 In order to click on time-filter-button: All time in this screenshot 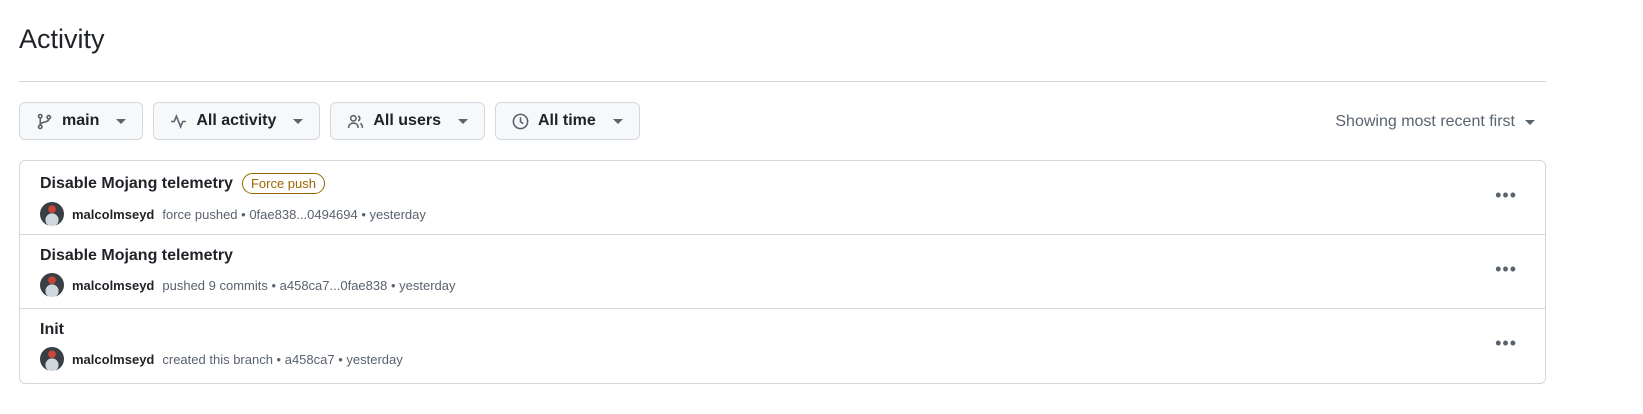, I will do `click(567, 121)`.